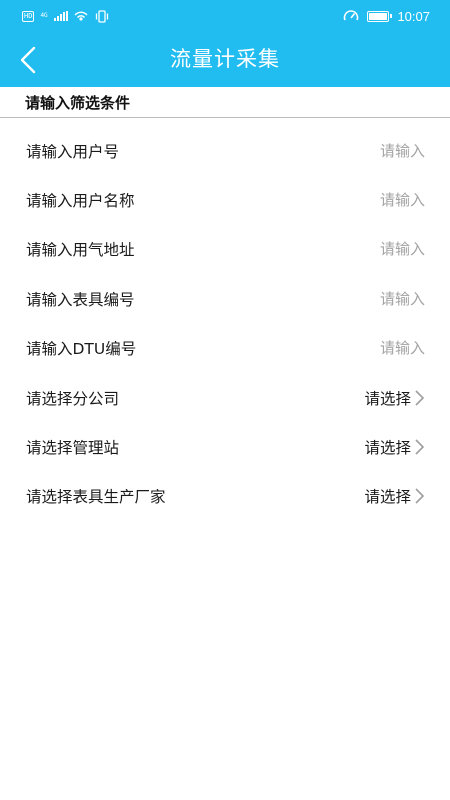 The width and height of the screenshot is (450, 800). What do you see at coordinates (355, 348) in the screenshot?
I see `dtu-number-input` at bounding box center [355, 348].